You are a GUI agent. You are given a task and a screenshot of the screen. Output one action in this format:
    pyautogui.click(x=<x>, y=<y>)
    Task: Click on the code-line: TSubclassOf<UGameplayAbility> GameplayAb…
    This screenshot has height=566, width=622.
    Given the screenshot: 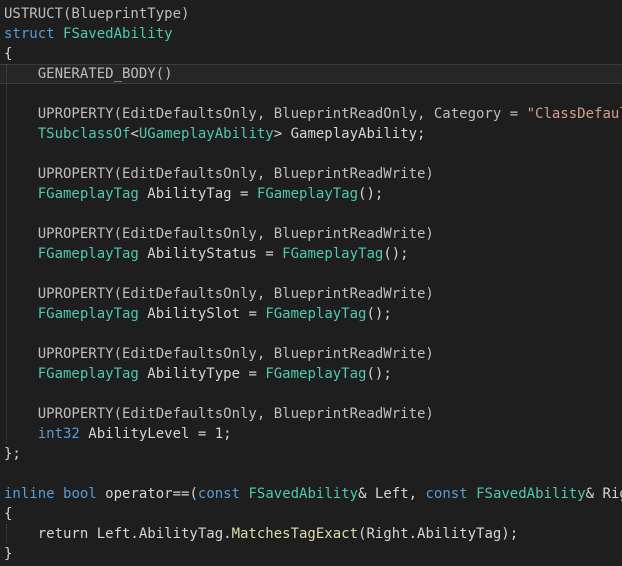 What is the action you would take?
    pyautogui.click(x=311, y=134)
    